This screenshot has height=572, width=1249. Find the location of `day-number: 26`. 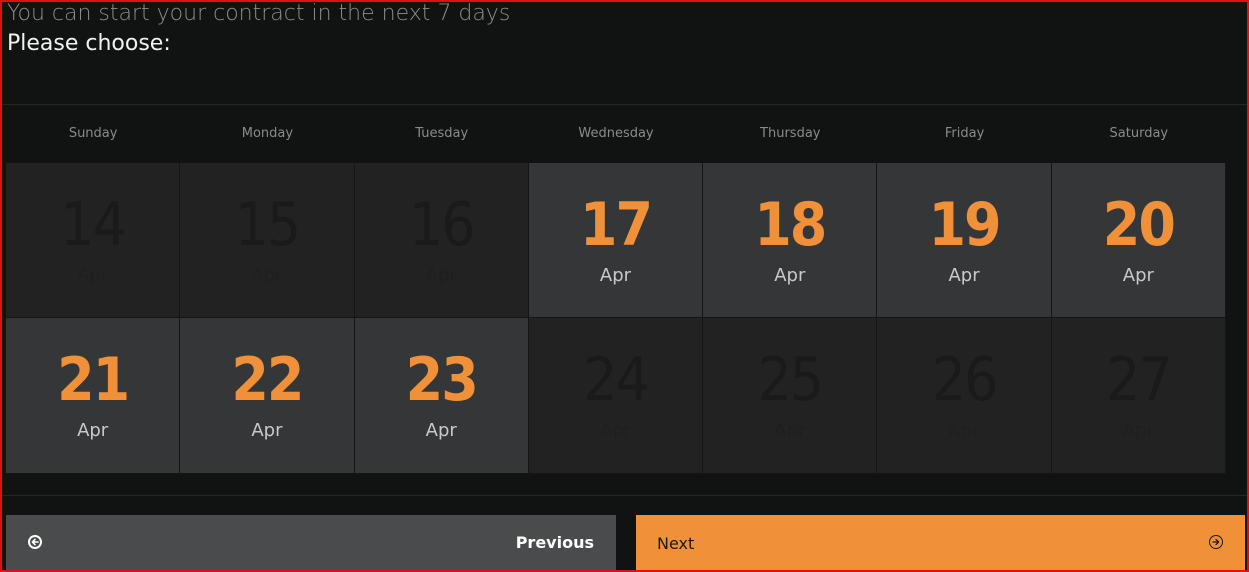

day-number: 26 is located at coordinates (965, 380).